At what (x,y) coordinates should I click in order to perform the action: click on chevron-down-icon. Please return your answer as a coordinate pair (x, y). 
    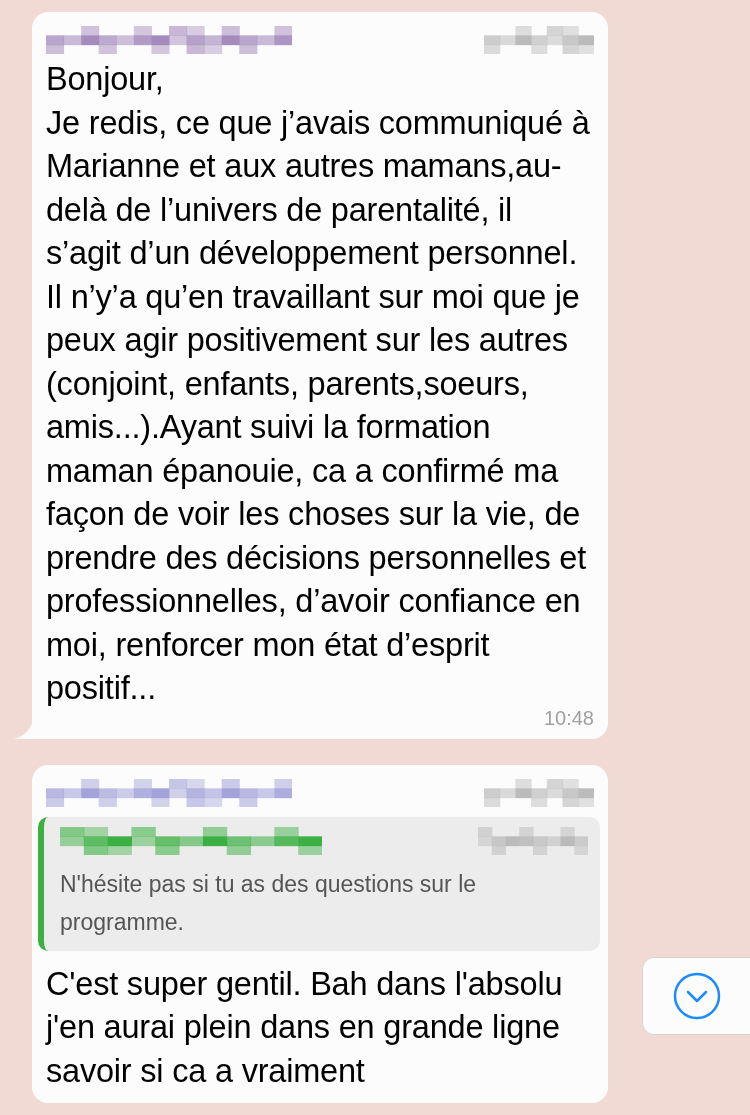
    Looking at the image, I should click on (697, 996).